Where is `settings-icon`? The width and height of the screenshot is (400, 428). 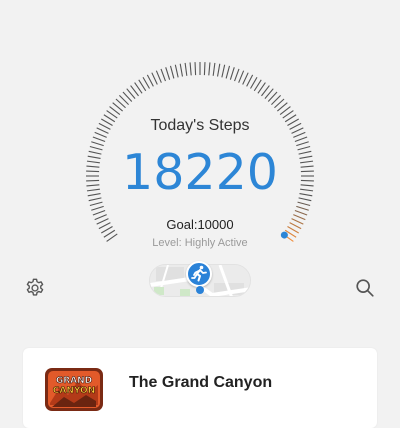 settings-icon is located at coordinates (35, 287).